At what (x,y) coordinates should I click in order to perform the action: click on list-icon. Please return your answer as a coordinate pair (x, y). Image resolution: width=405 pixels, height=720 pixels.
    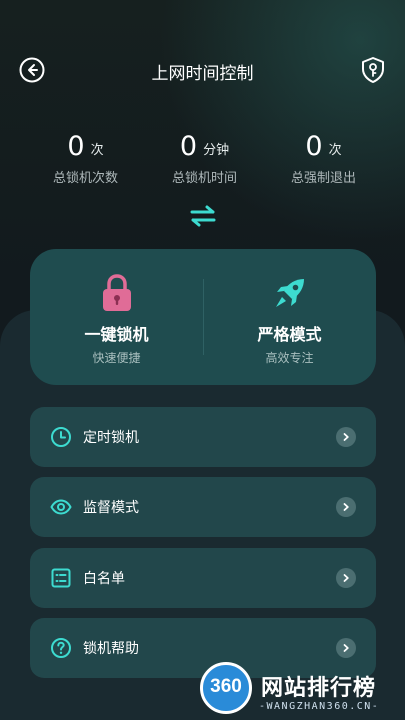
    Looking at the image, I should click on (61, 578).